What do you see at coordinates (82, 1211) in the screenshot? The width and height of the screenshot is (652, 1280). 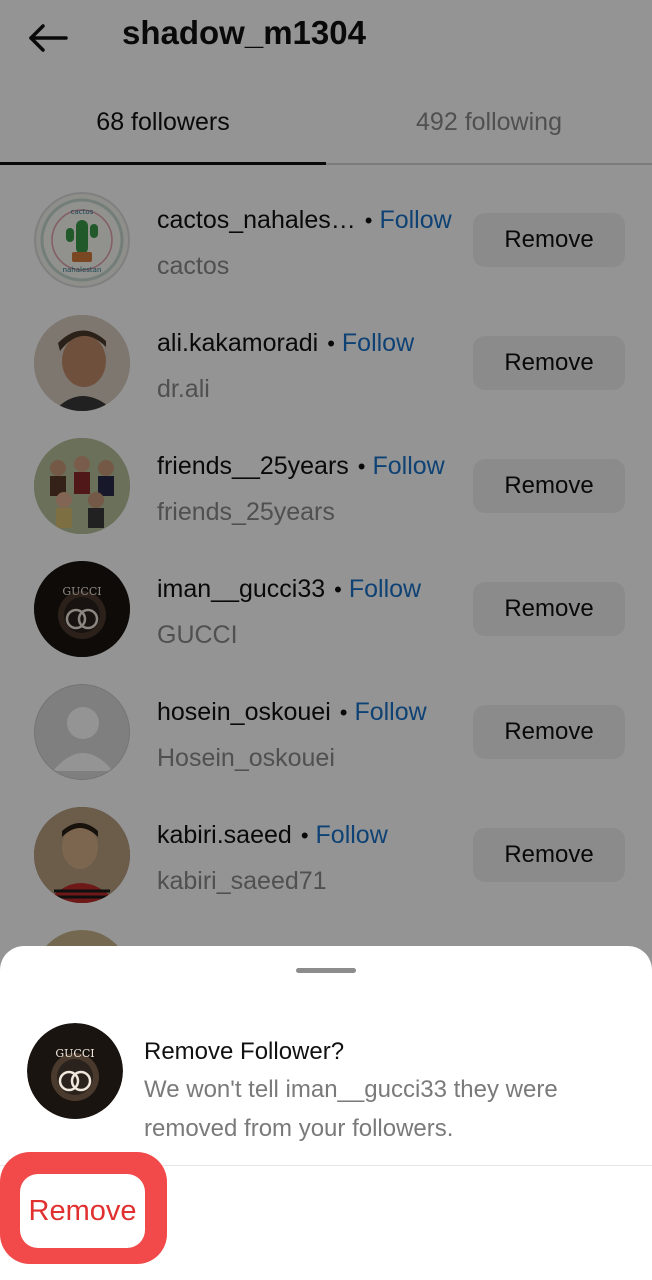 I see `confirm-remove-button: Remove` at bounding box center [82, 1211].